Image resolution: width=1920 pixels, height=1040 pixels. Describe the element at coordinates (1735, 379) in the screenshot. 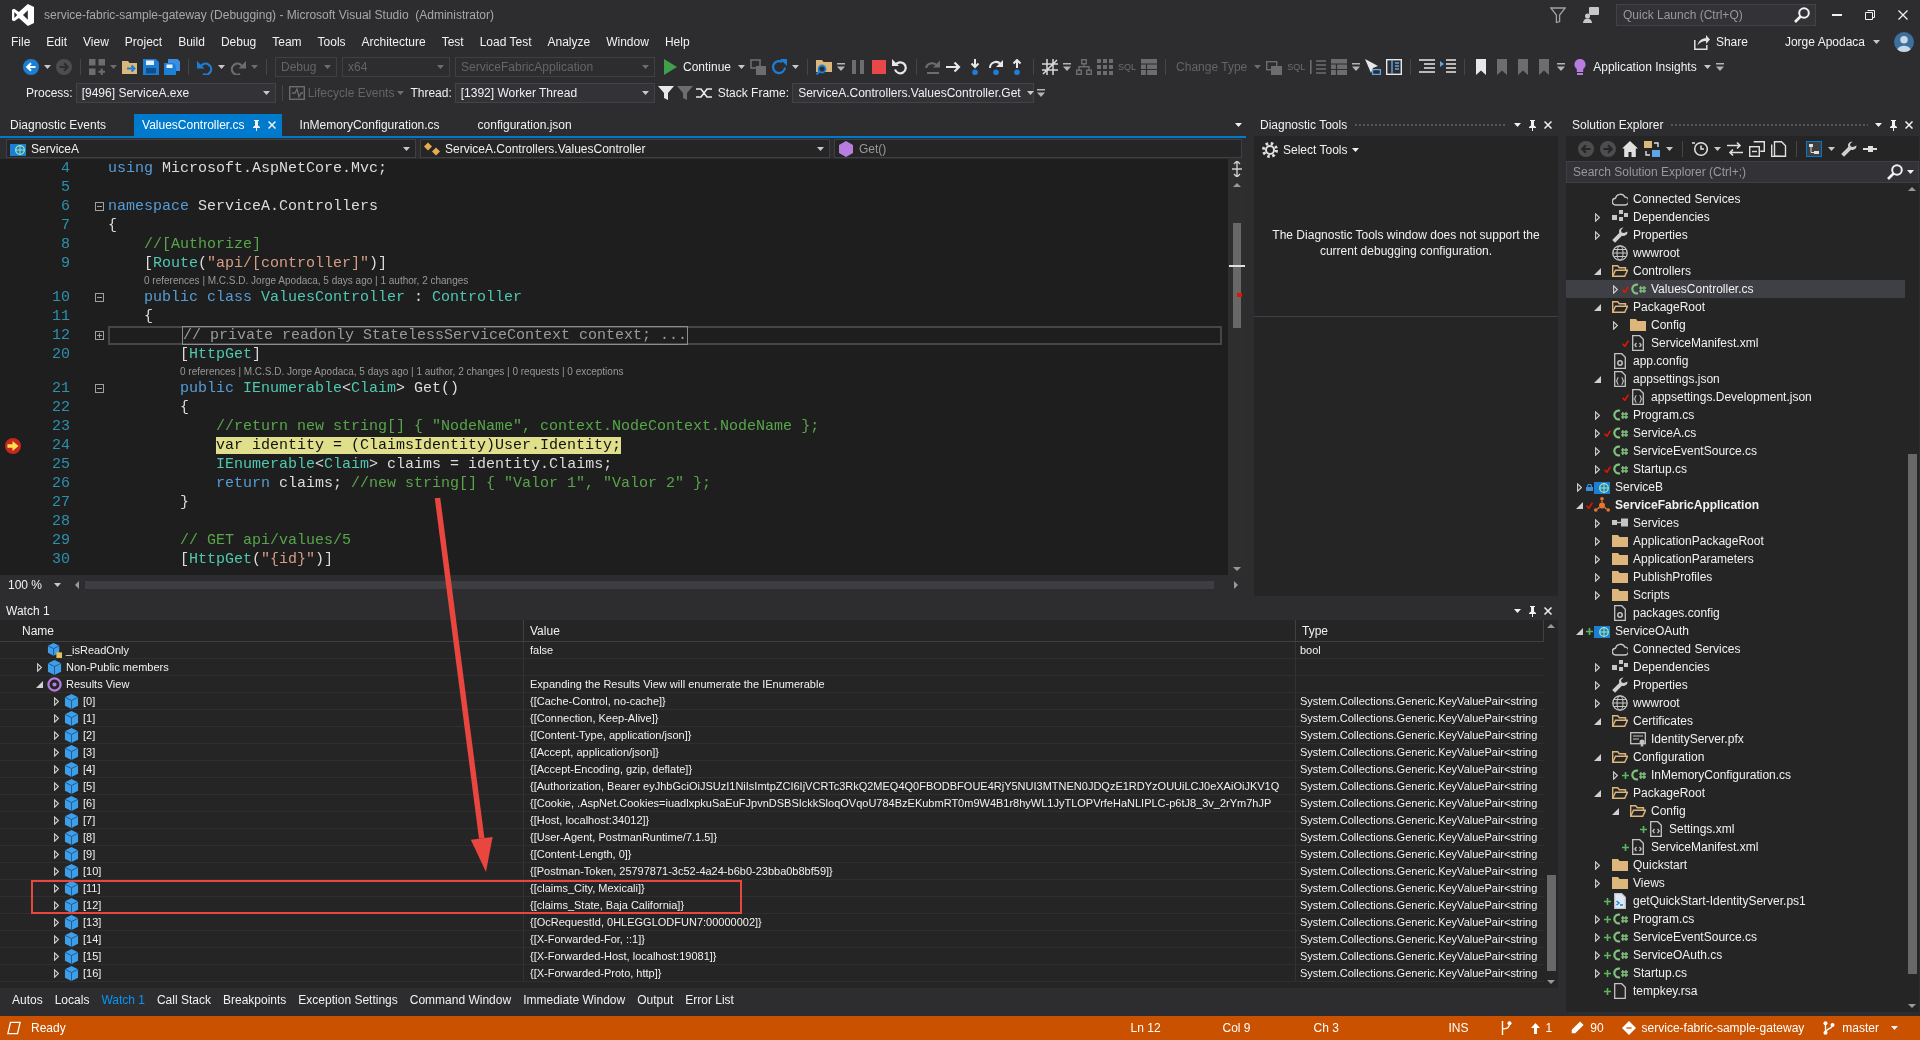

I see `tree-item: appsettings.json` at that location.